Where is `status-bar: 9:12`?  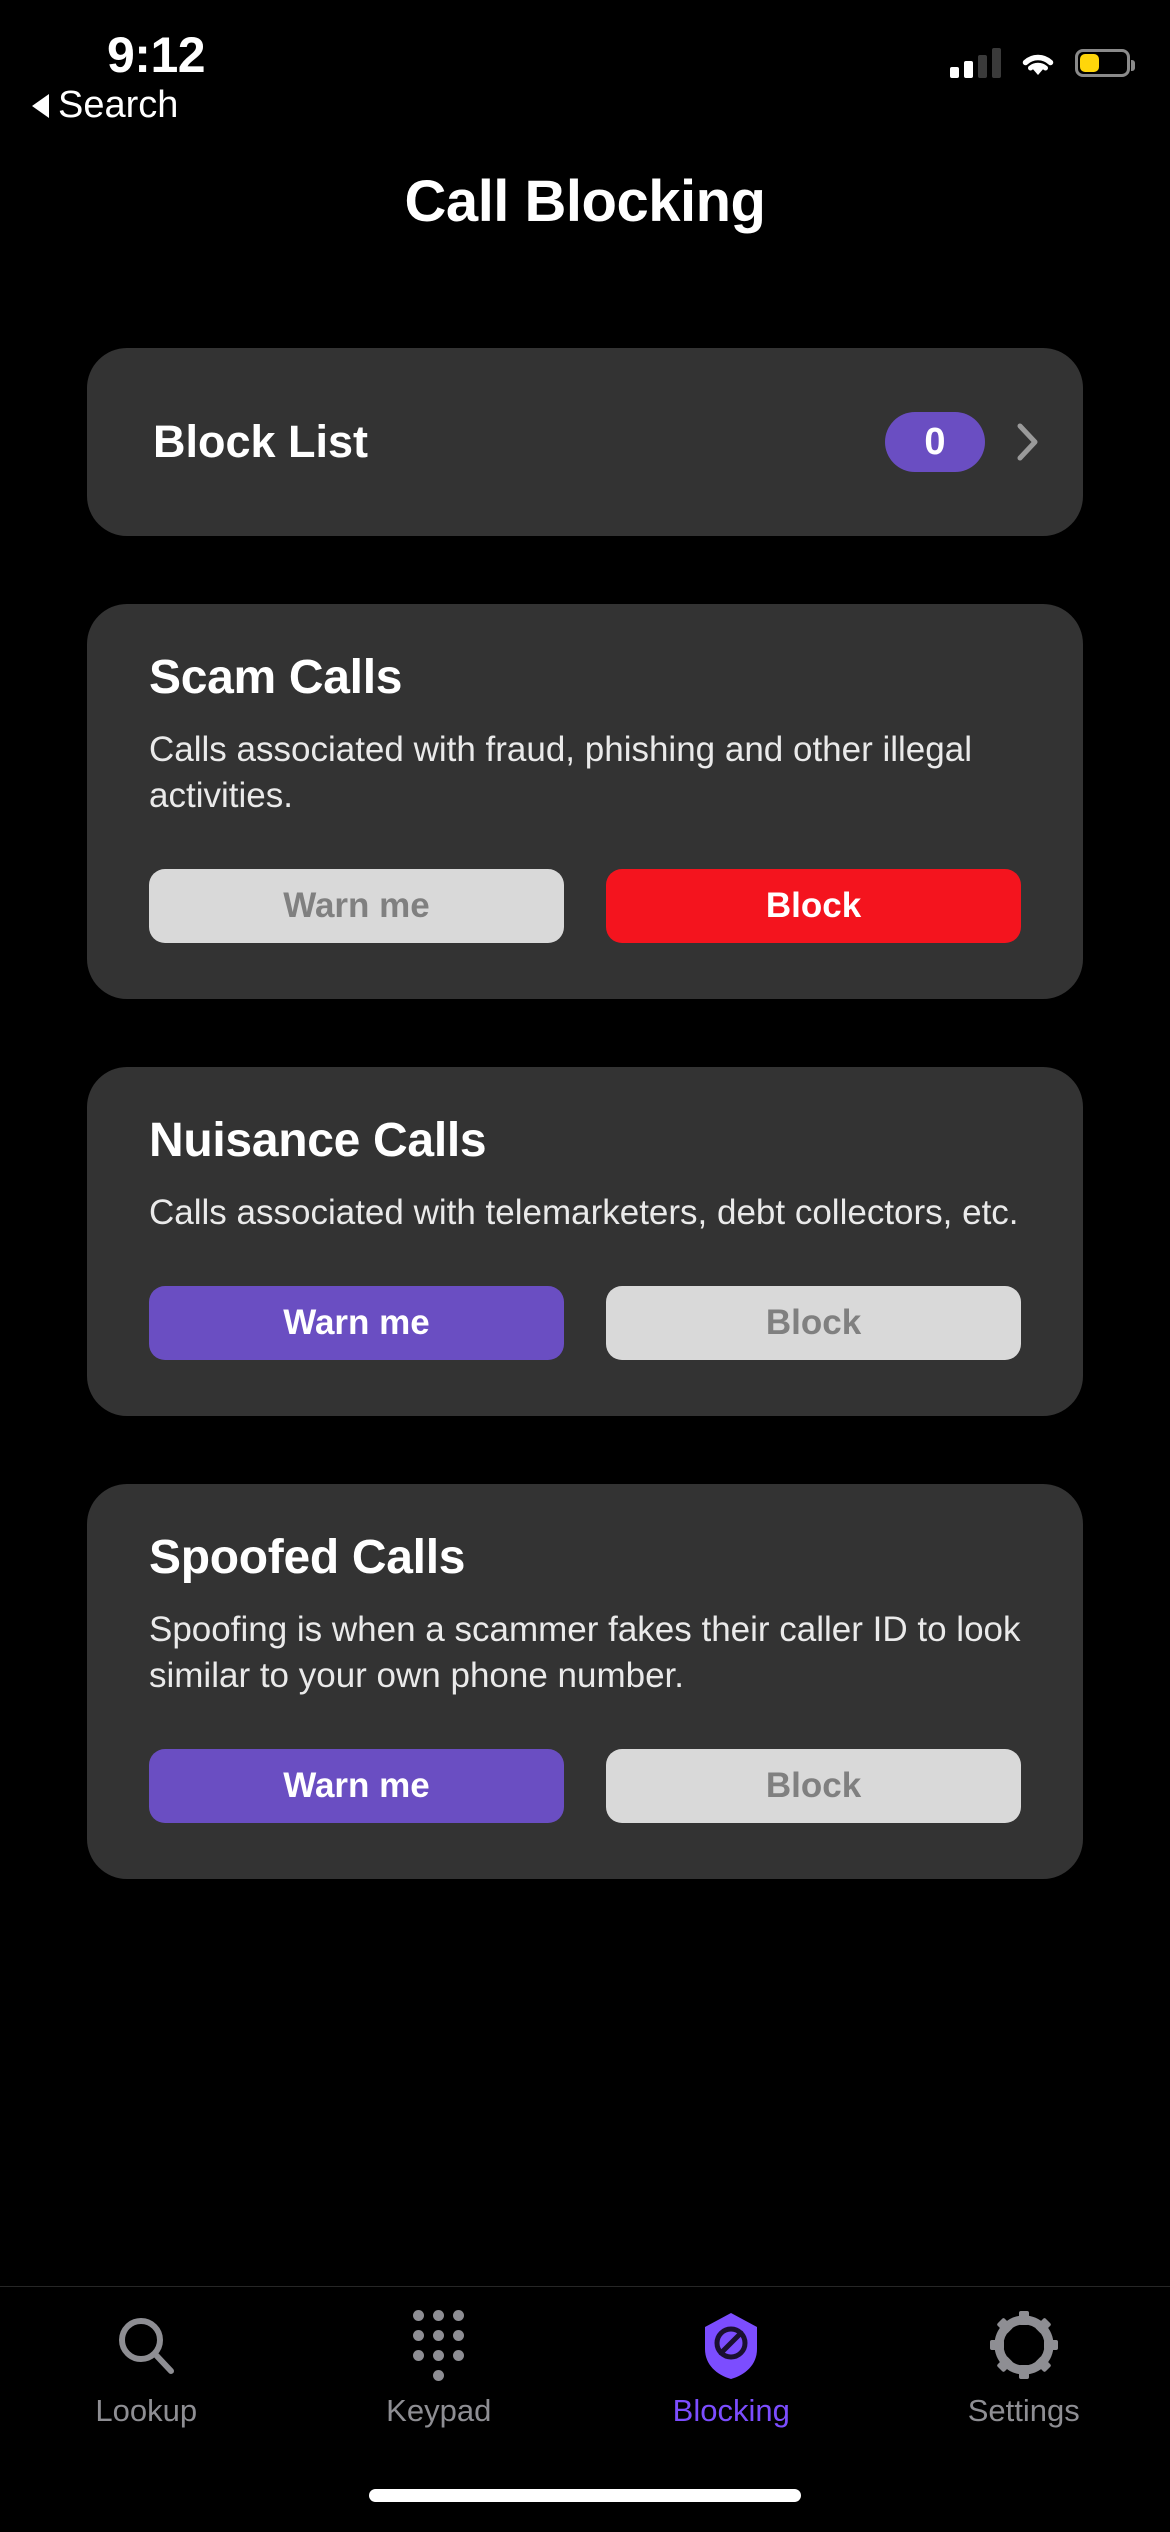
status-bar: 9:12 is located at coordinates (585, 48).